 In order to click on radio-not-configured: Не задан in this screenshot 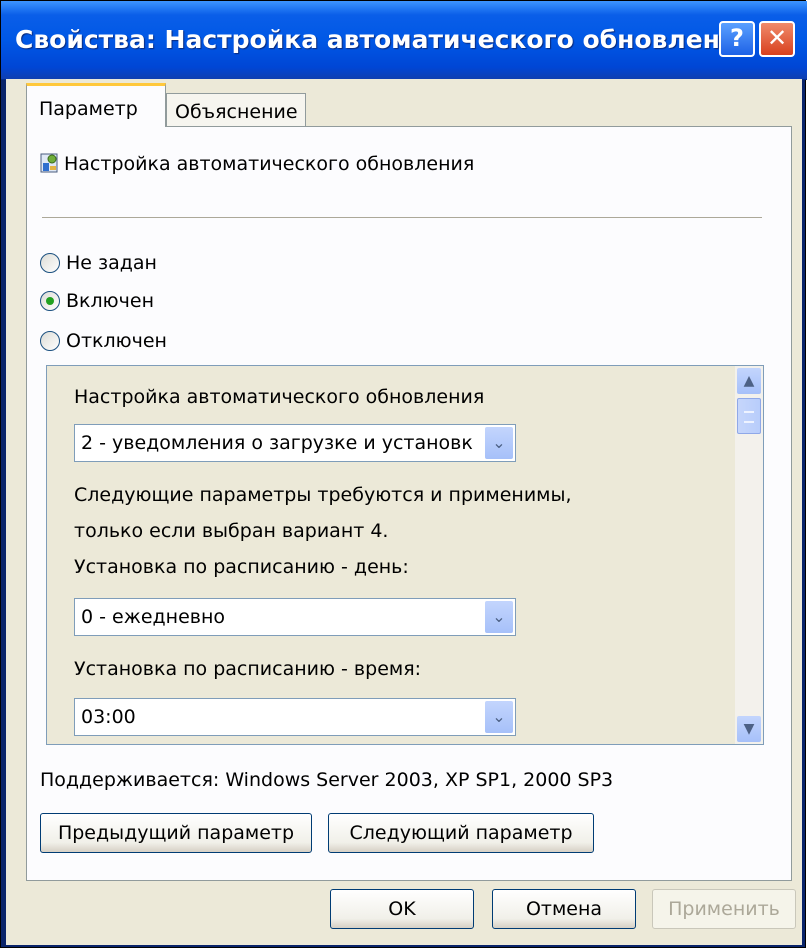, I will do `click(98, 263)`.